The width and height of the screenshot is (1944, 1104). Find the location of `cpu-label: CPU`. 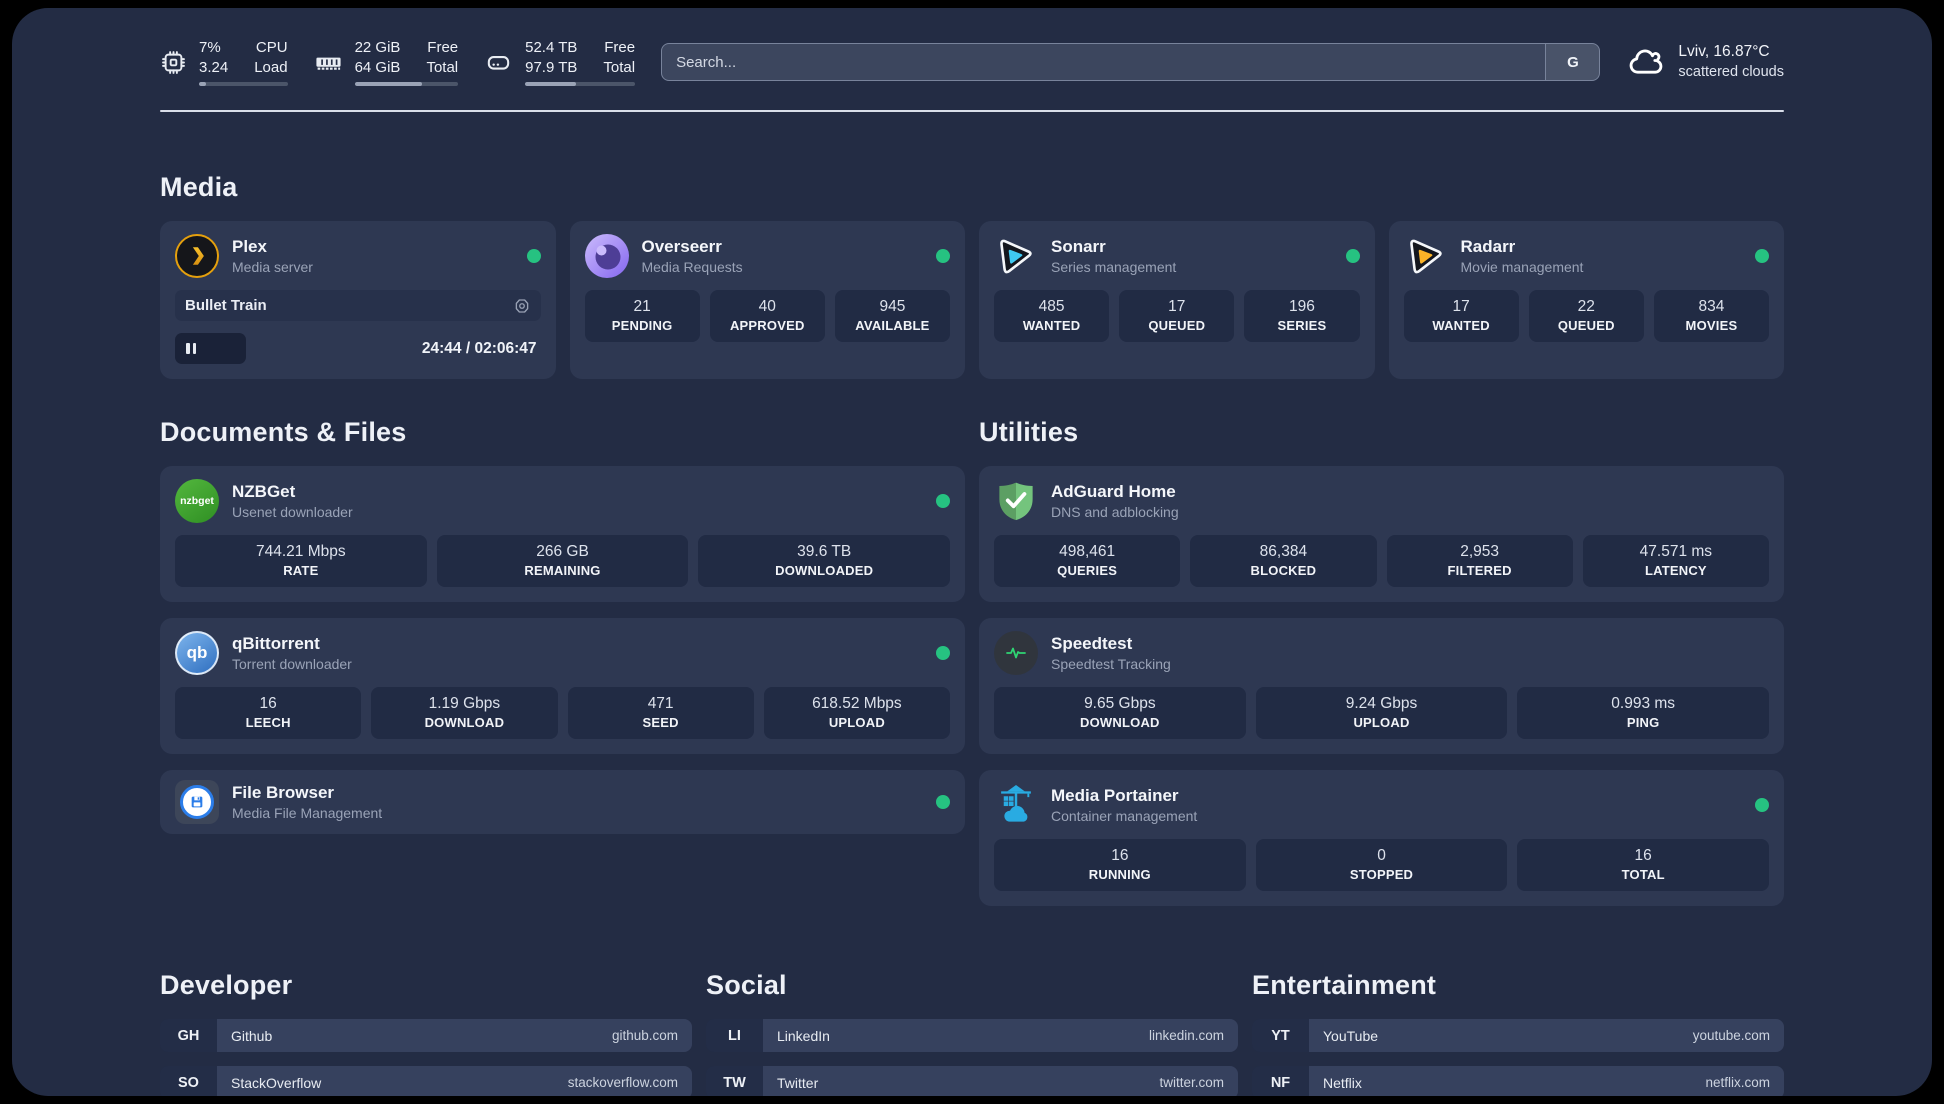

cpu-label: CPU is located at coordinates (271, 47).